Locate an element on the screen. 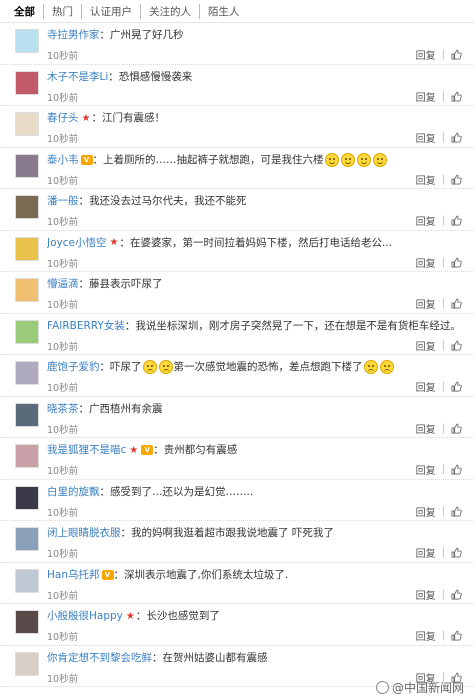  comment-text: 藤县表示吓尿了 is located at coordinates (126, 284).